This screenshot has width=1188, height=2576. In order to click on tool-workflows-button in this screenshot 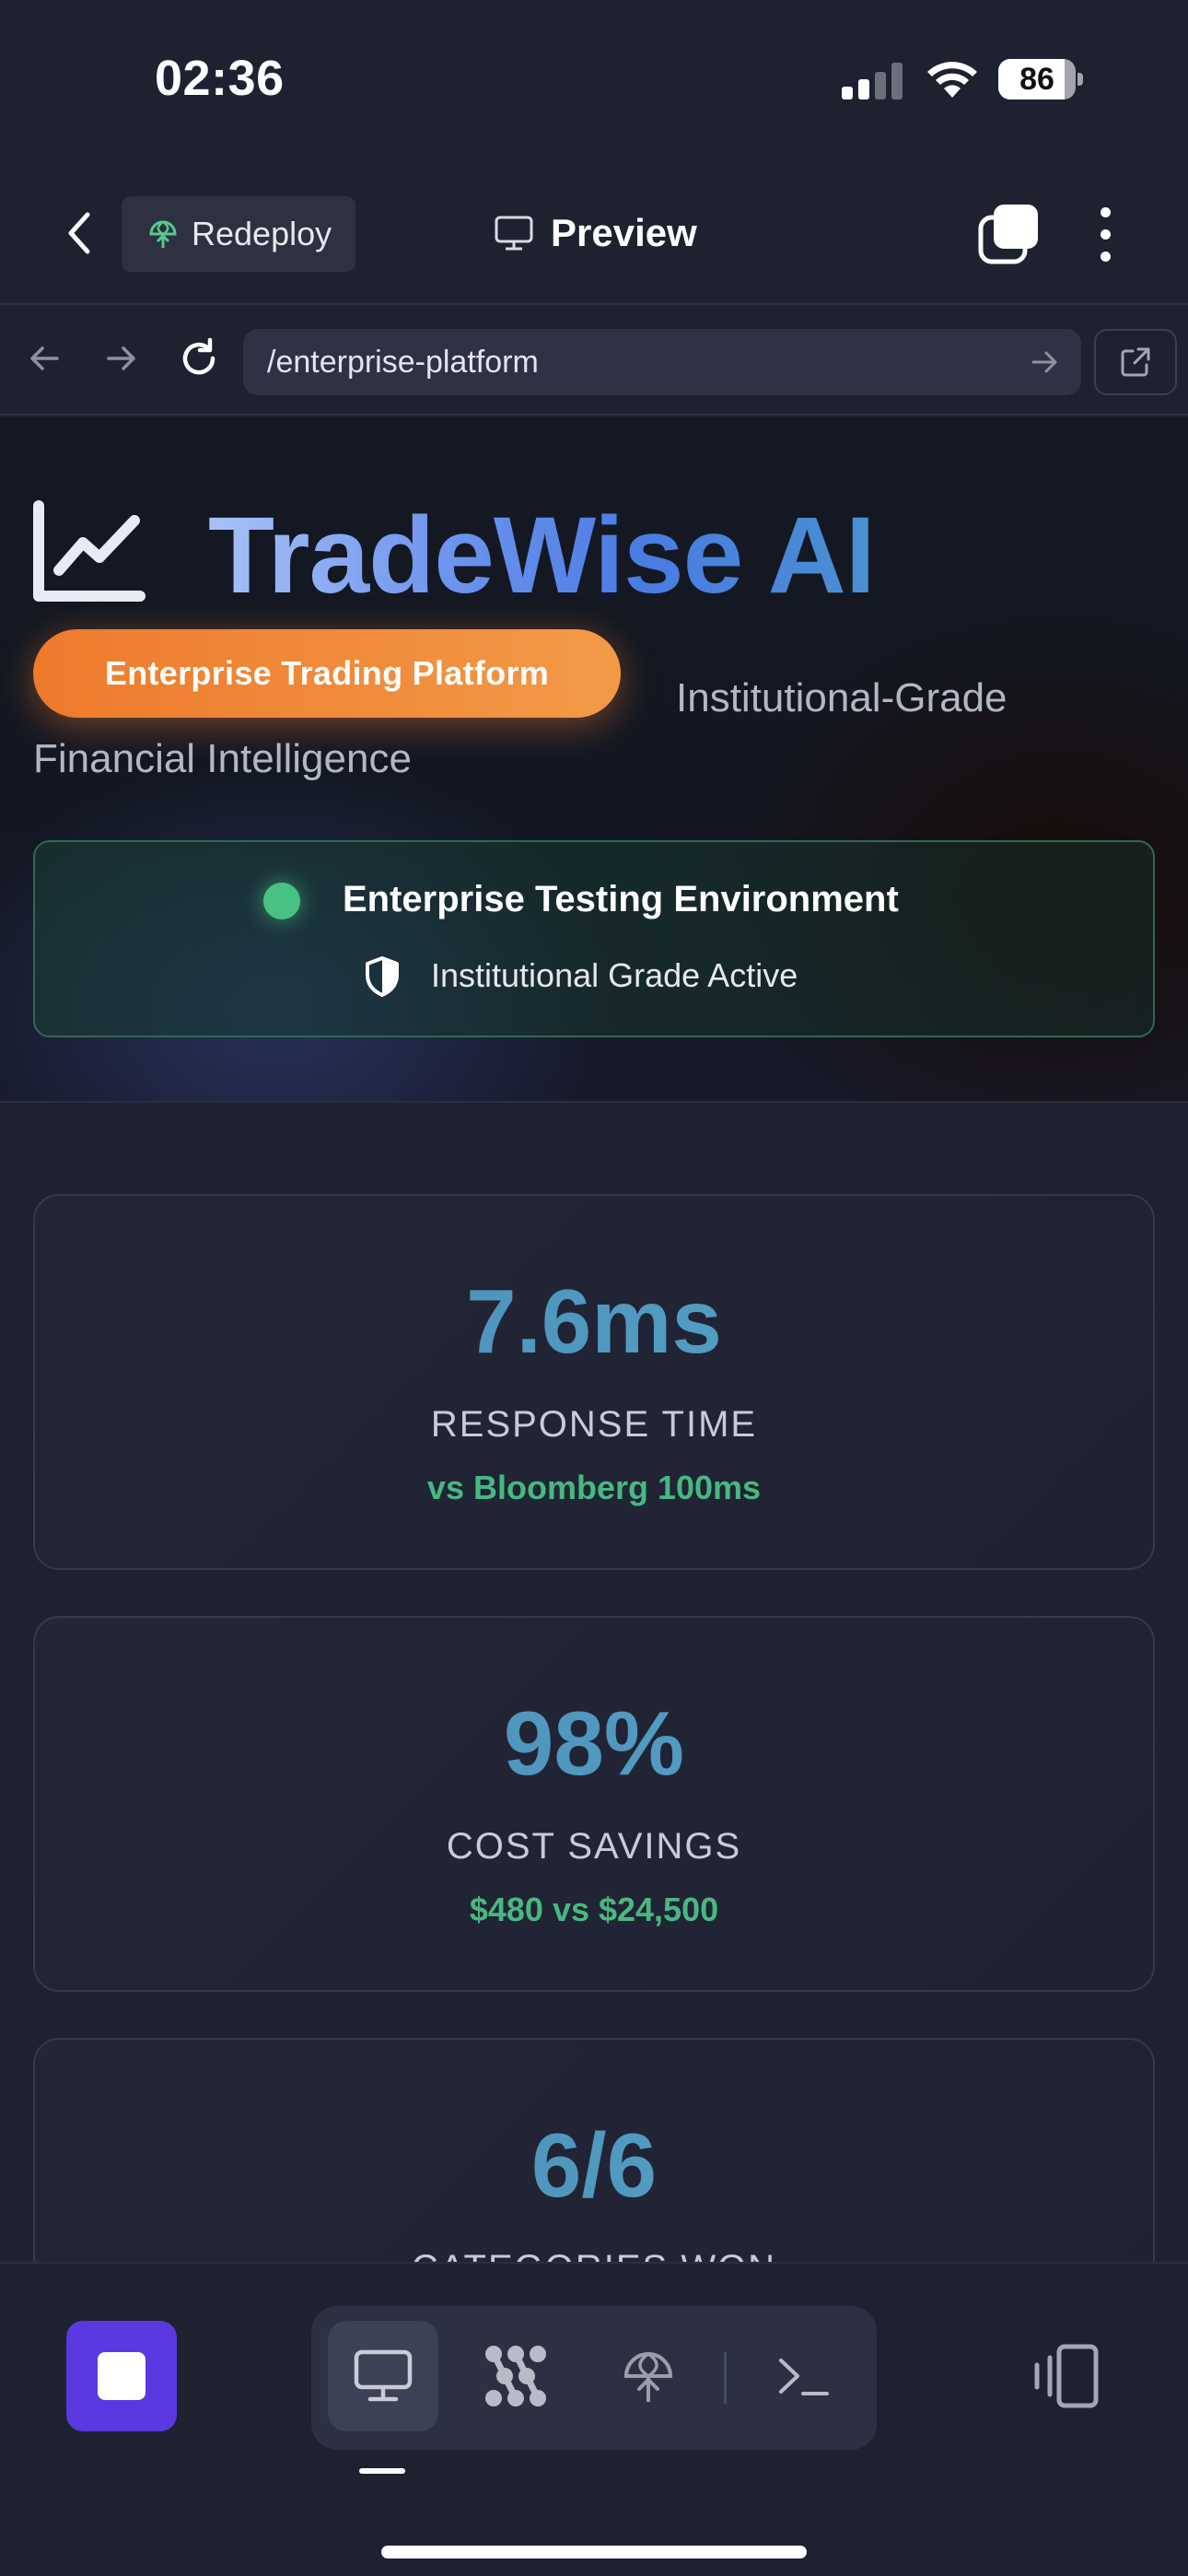, I will do `click(515, 2376)`.